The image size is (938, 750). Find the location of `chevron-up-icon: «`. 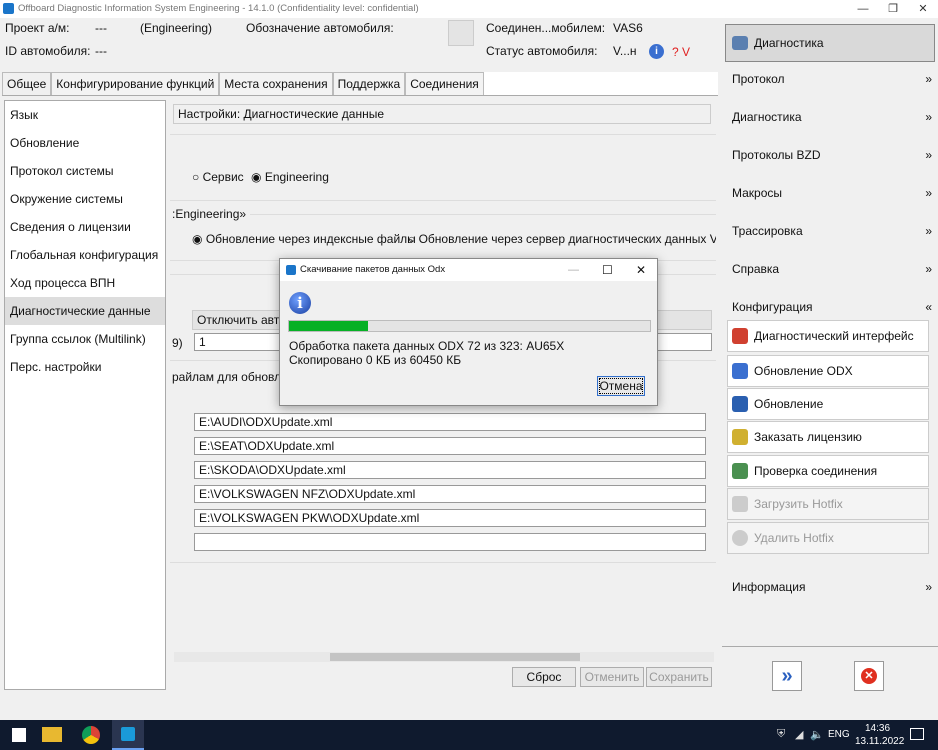

chevron-up-icon: « is located at coordinates (928, 307).